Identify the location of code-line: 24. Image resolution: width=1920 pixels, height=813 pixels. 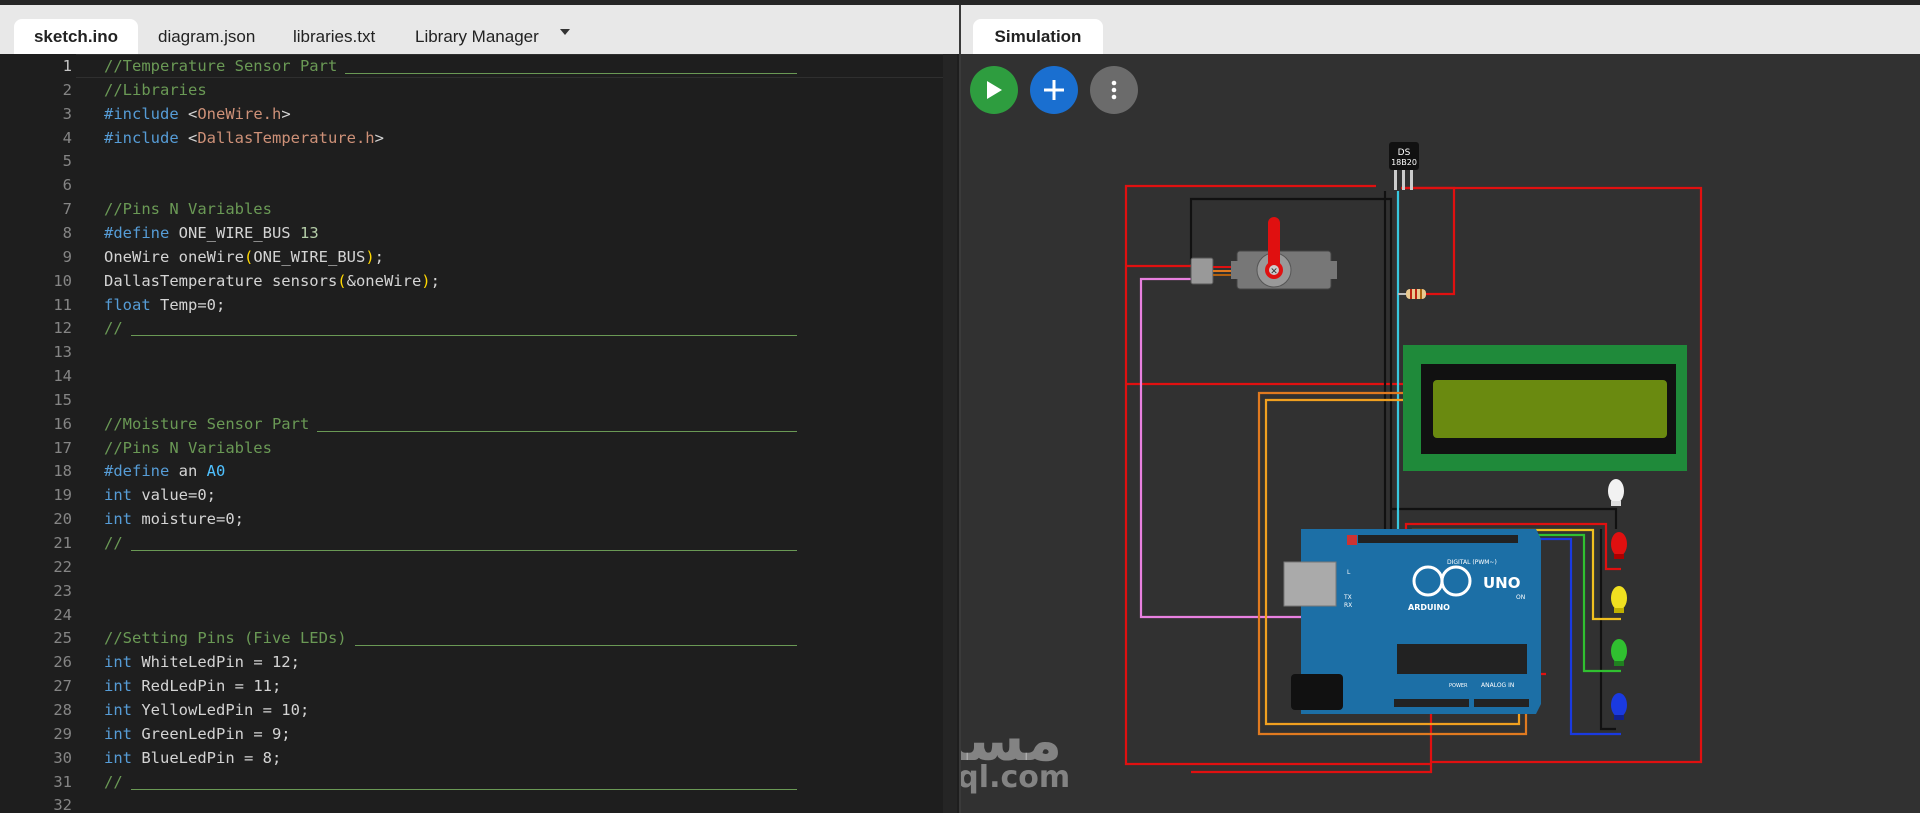
(479, 615).